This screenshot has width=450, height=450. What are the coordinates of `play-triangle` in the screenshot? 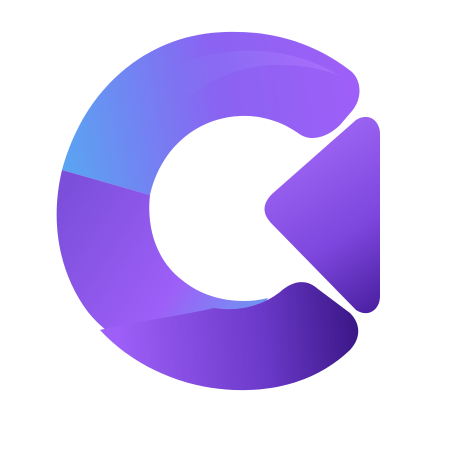 It's located at (322, 215).